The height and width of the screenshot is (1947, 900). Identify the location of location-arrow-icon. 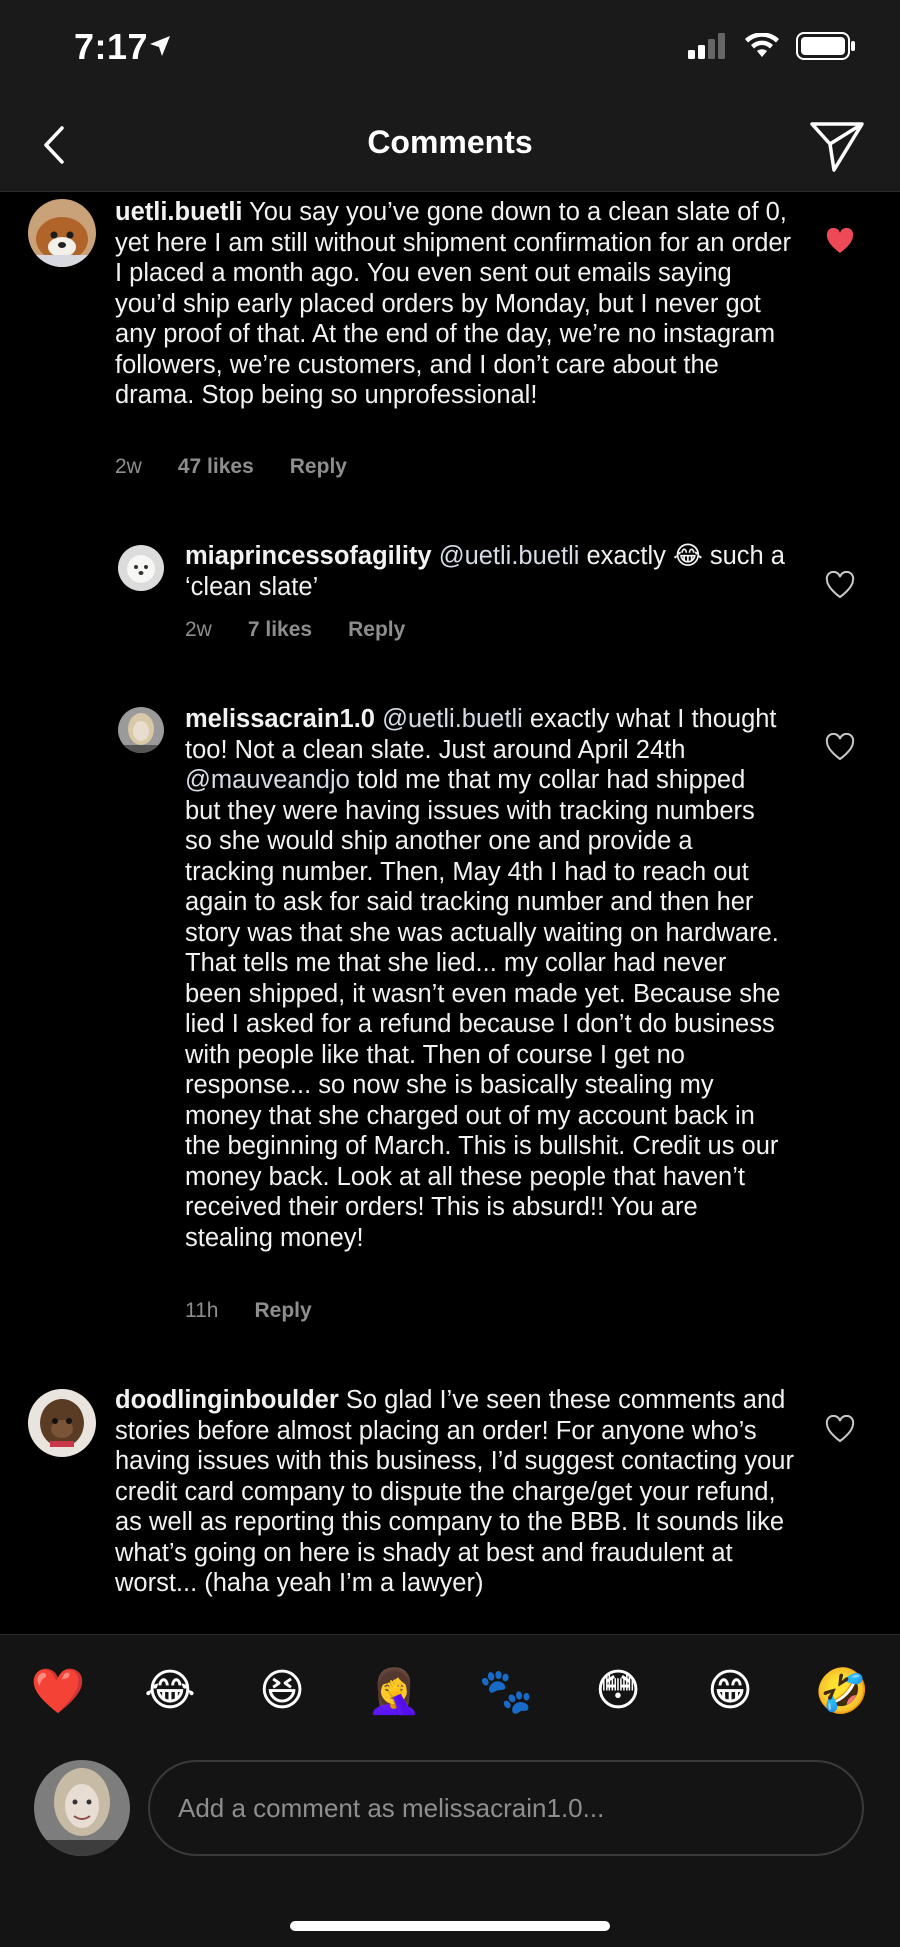
(160, 46).